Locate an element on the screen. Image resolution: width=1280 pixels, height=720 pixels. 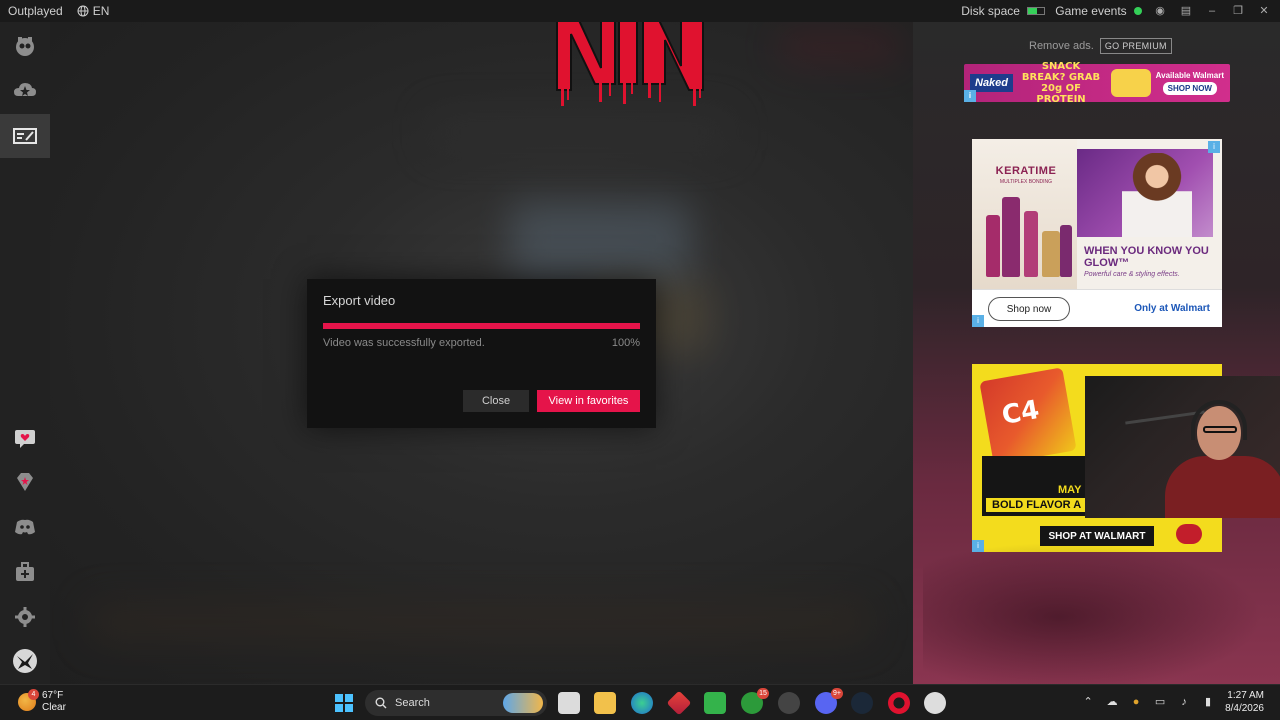
sidebar-item-feedback is located at coordinates (25, 438).